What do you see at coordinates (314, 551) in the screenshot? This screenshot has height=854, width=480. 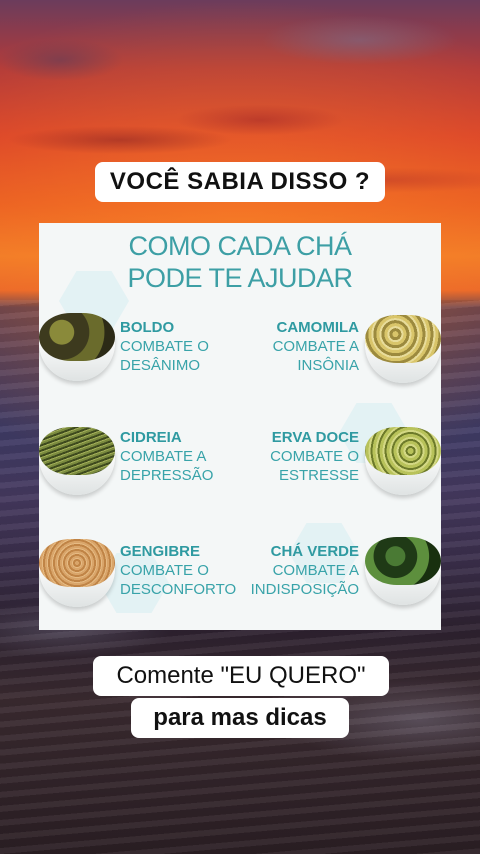 I see `tea-name: CHÁ VERDE` at bounding box center [314, 551].